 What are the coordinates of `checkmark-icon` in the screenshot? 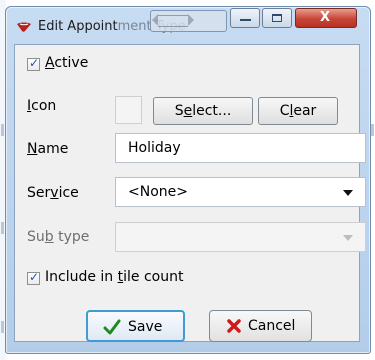 It's located at (112, 327).